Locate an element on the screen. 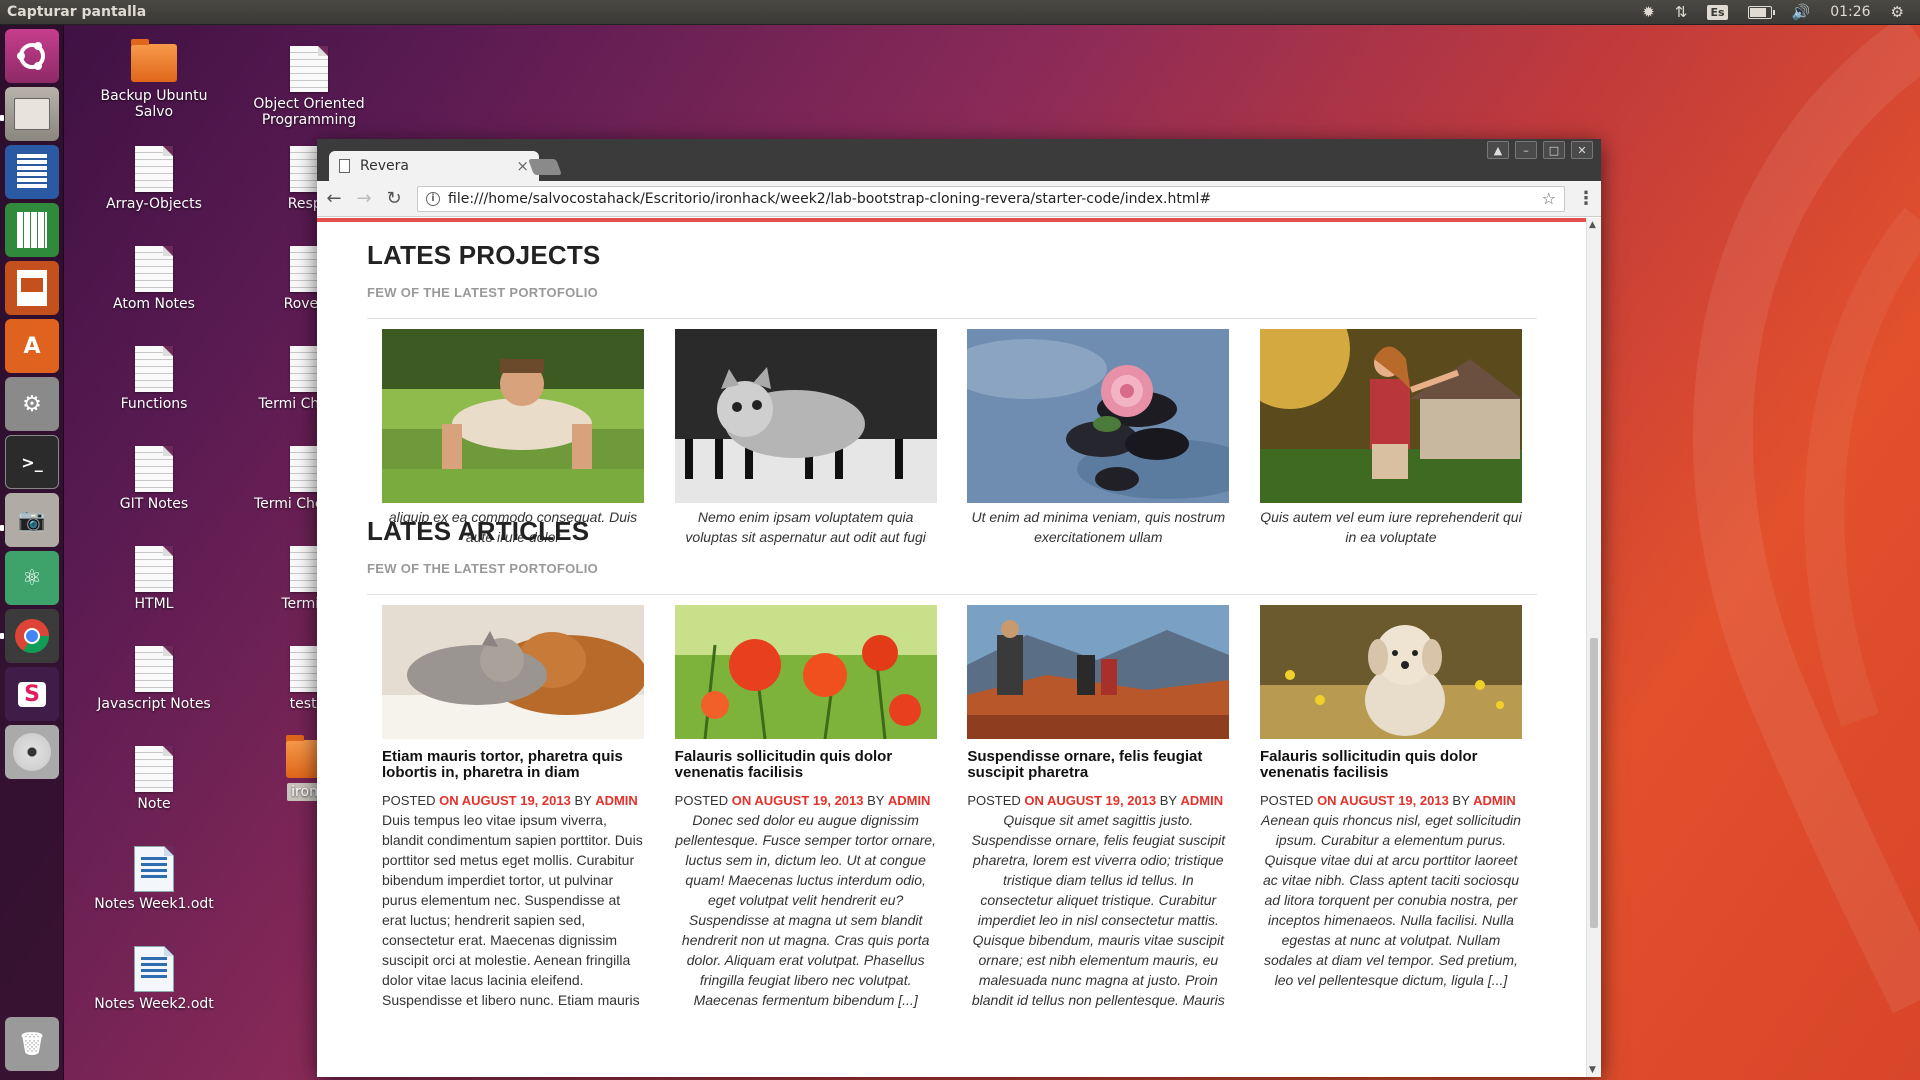 This screenshot has height=1080, width=1920. desktop-file-html: HTML is located at coordinates (154, 579).